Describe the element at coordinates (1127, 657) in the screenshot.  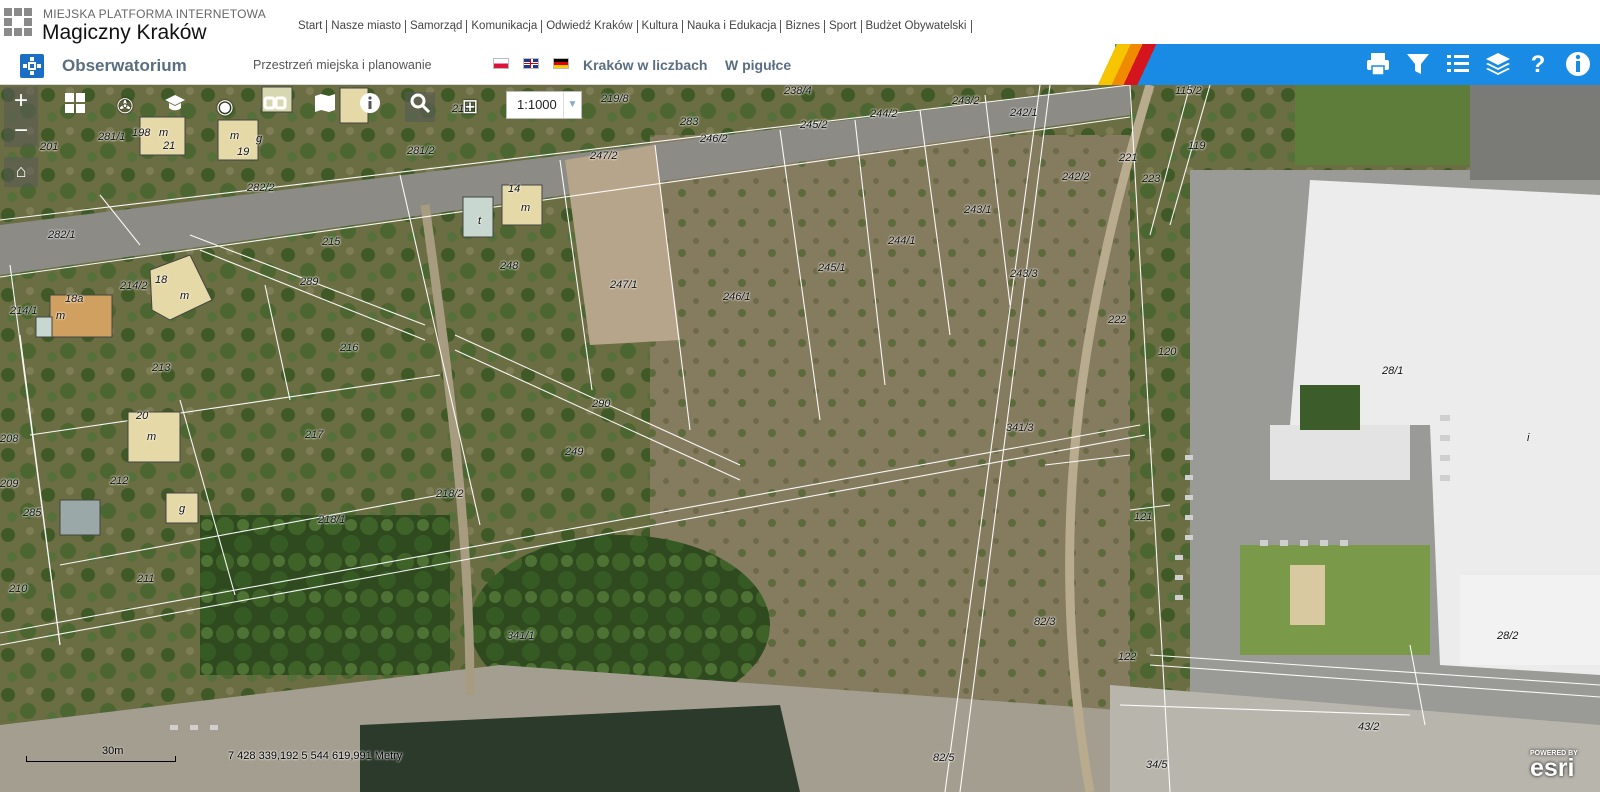
I see `parcel-label: 122` at that location.